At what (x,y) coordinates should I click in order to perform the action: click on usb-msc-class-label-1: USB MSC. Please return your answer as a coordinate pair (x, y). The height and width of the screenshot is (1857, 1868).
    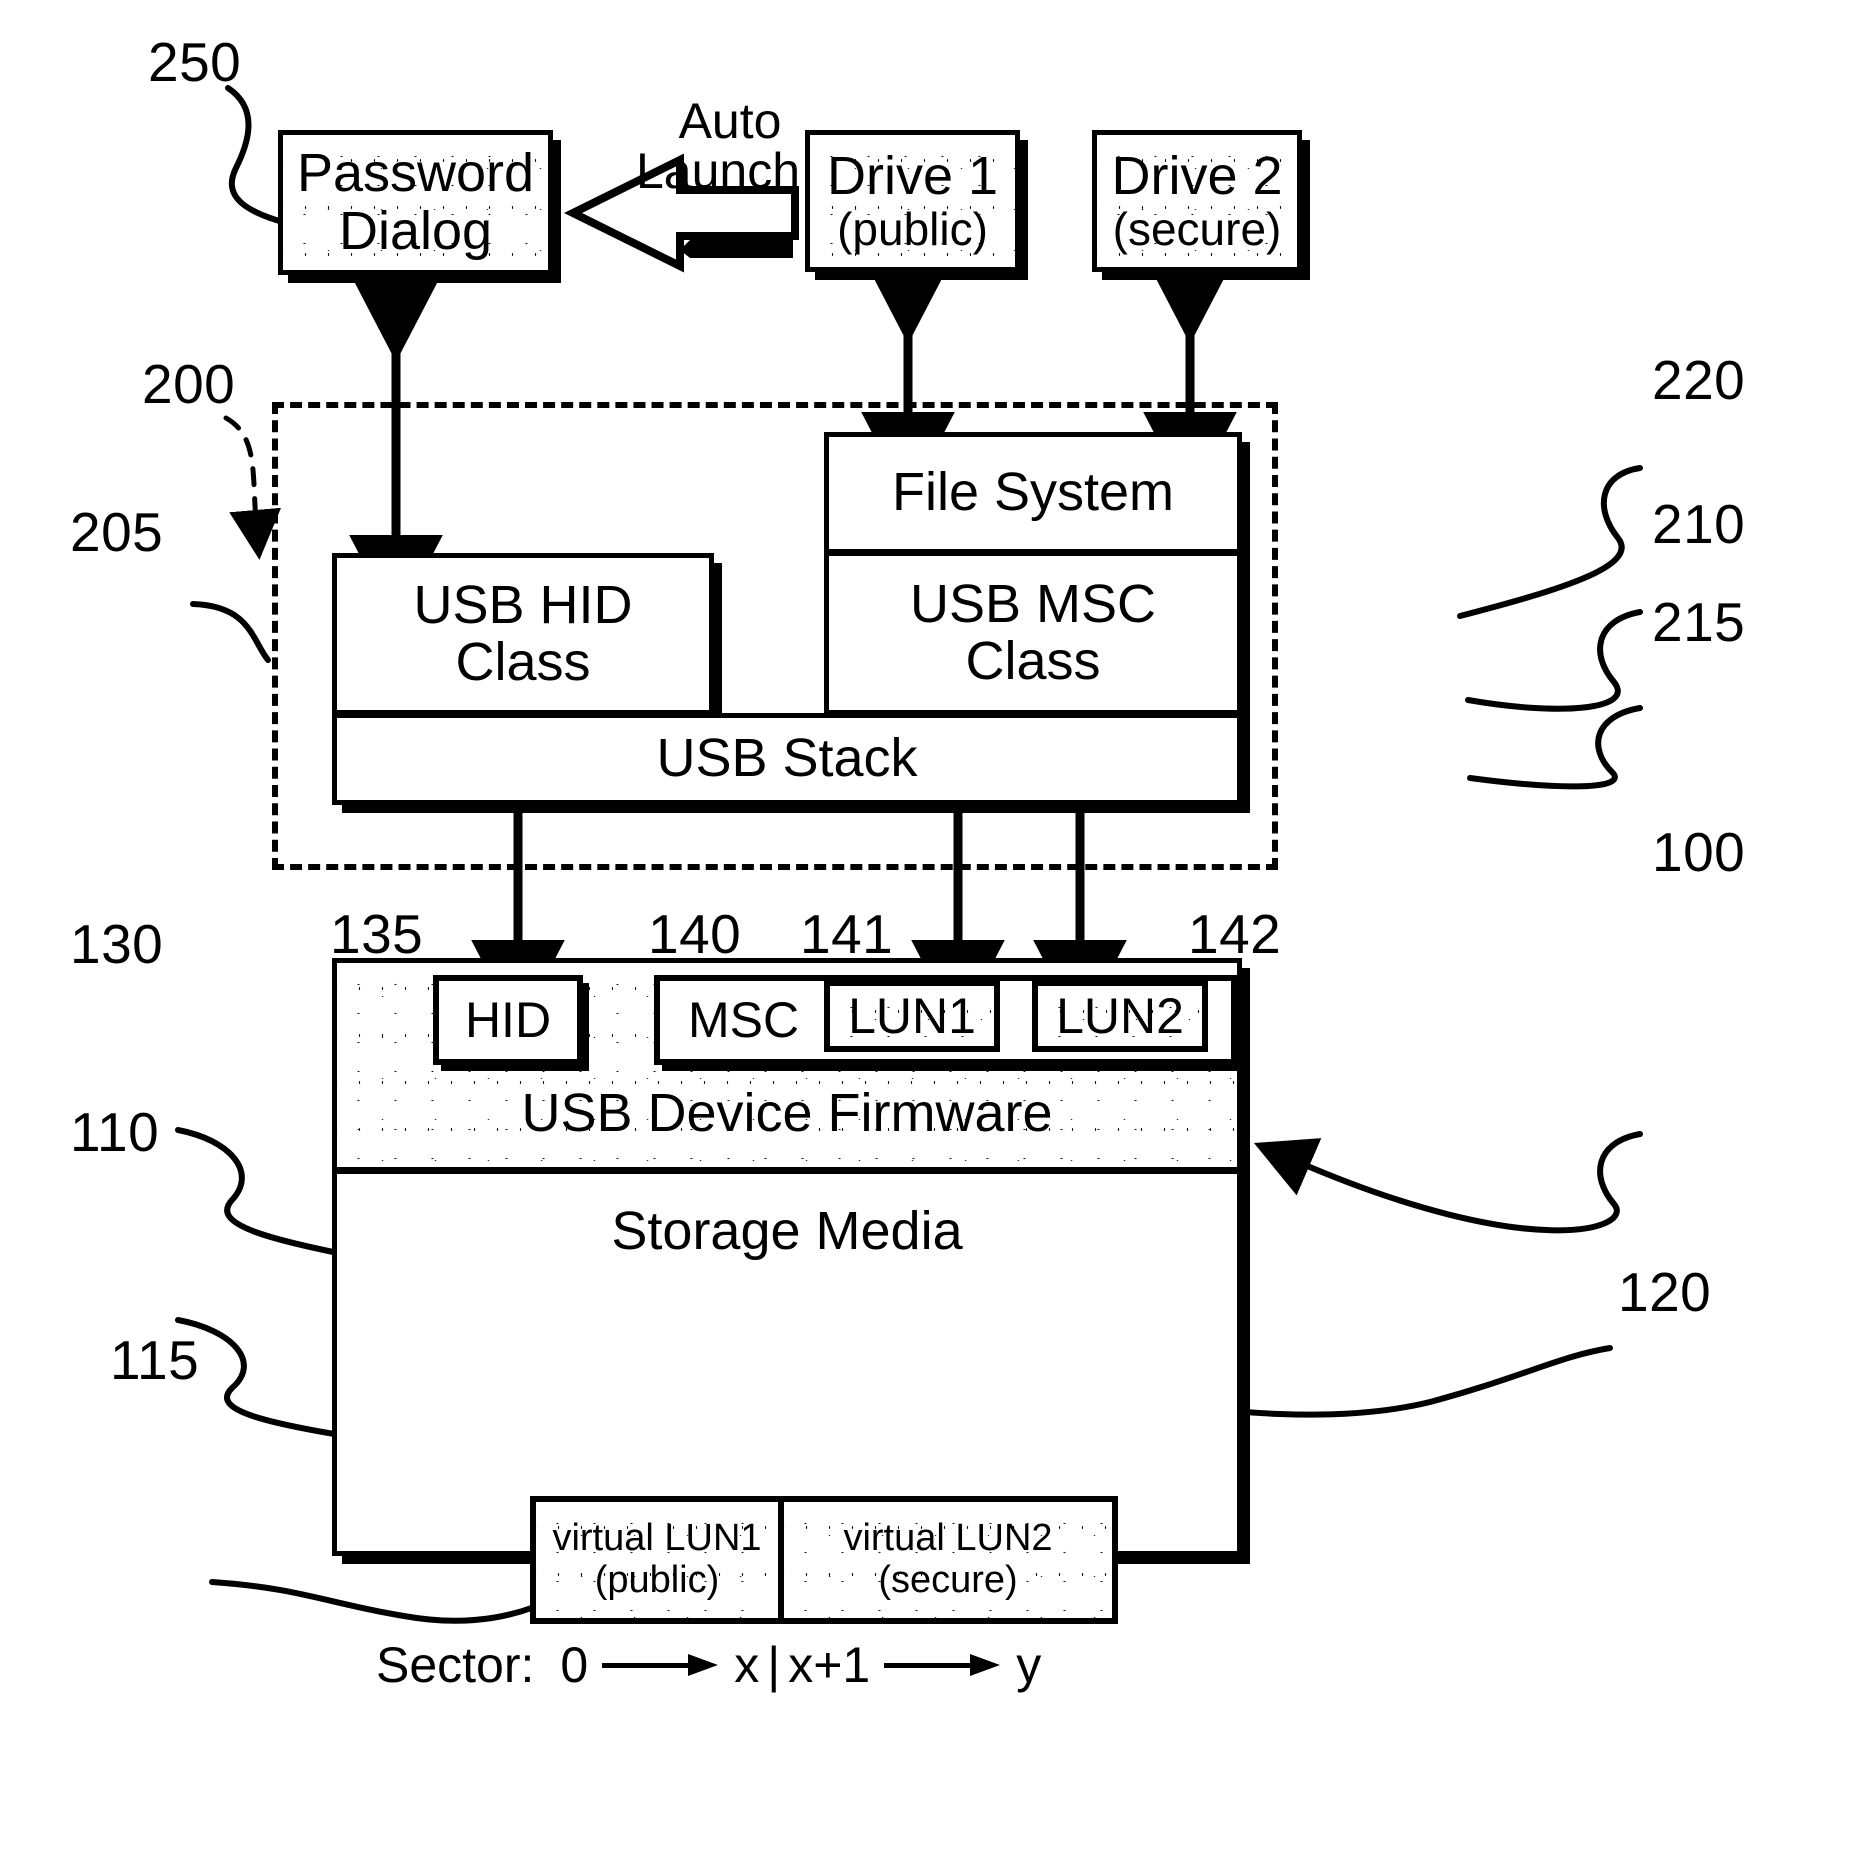
    Looking at the image, I should click on (1033, 603).